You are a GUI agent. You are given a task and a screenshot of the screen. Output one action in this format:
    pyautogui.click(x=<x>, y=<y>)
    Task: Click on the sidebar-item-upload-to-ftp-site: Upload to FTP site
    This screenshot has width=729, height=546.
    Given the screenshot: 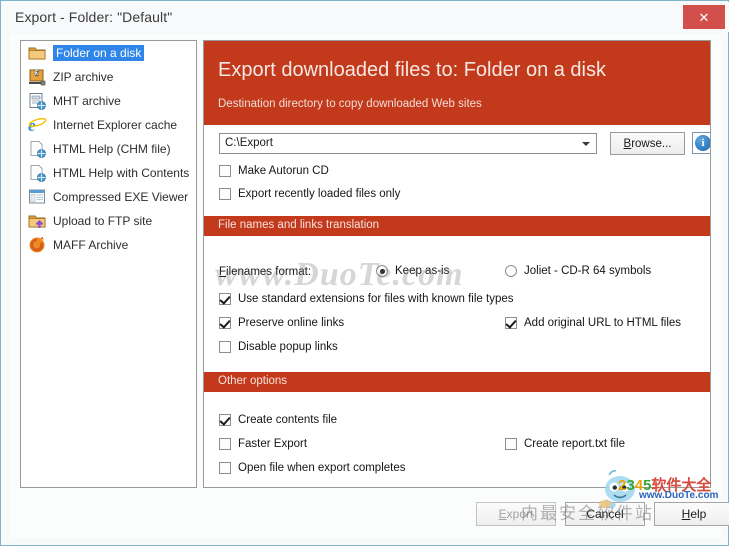 What is the action you would take?
    pyautogui.click(x=108, y=221)
    